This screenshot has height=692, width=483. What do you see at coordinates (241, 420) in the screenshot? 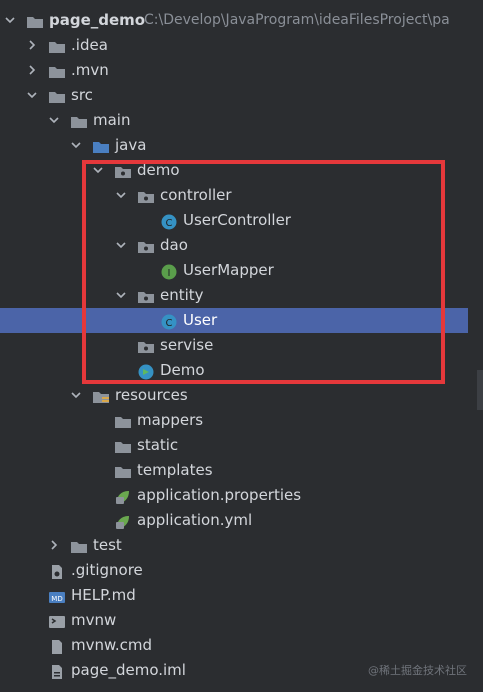
I see `tree-row-mappers: mappers` at bounding box center [241, 420].